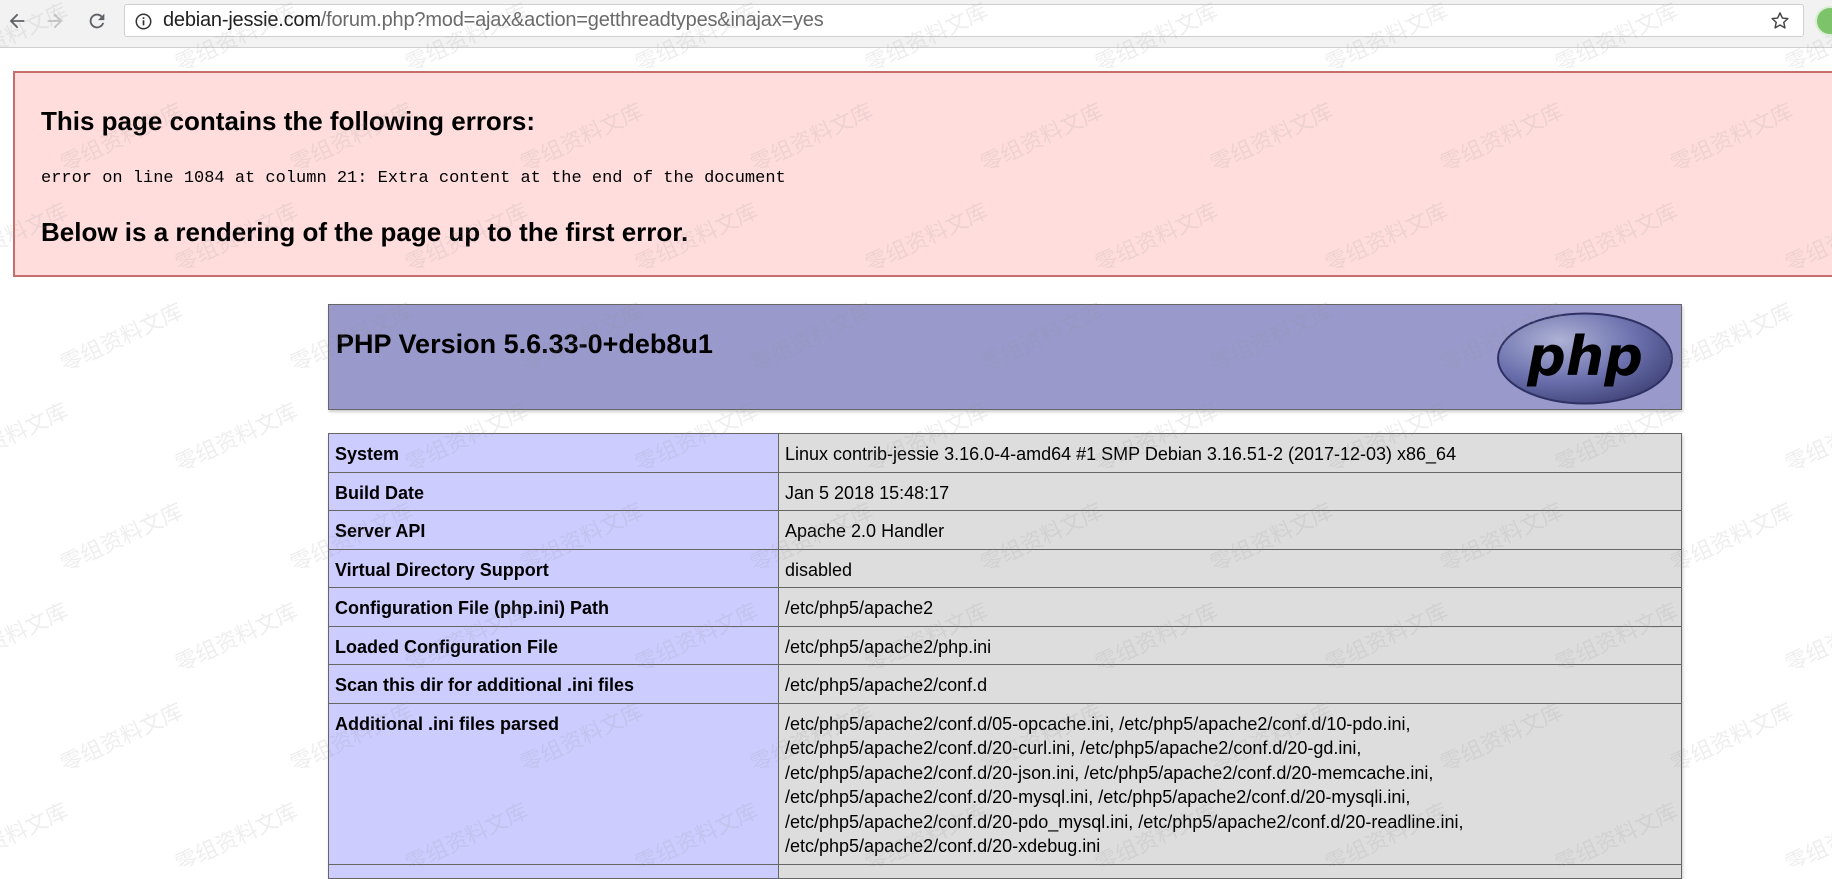 The height and width of the screenshot is (879, 1832). I want to click on back-button, so click(17, 21).